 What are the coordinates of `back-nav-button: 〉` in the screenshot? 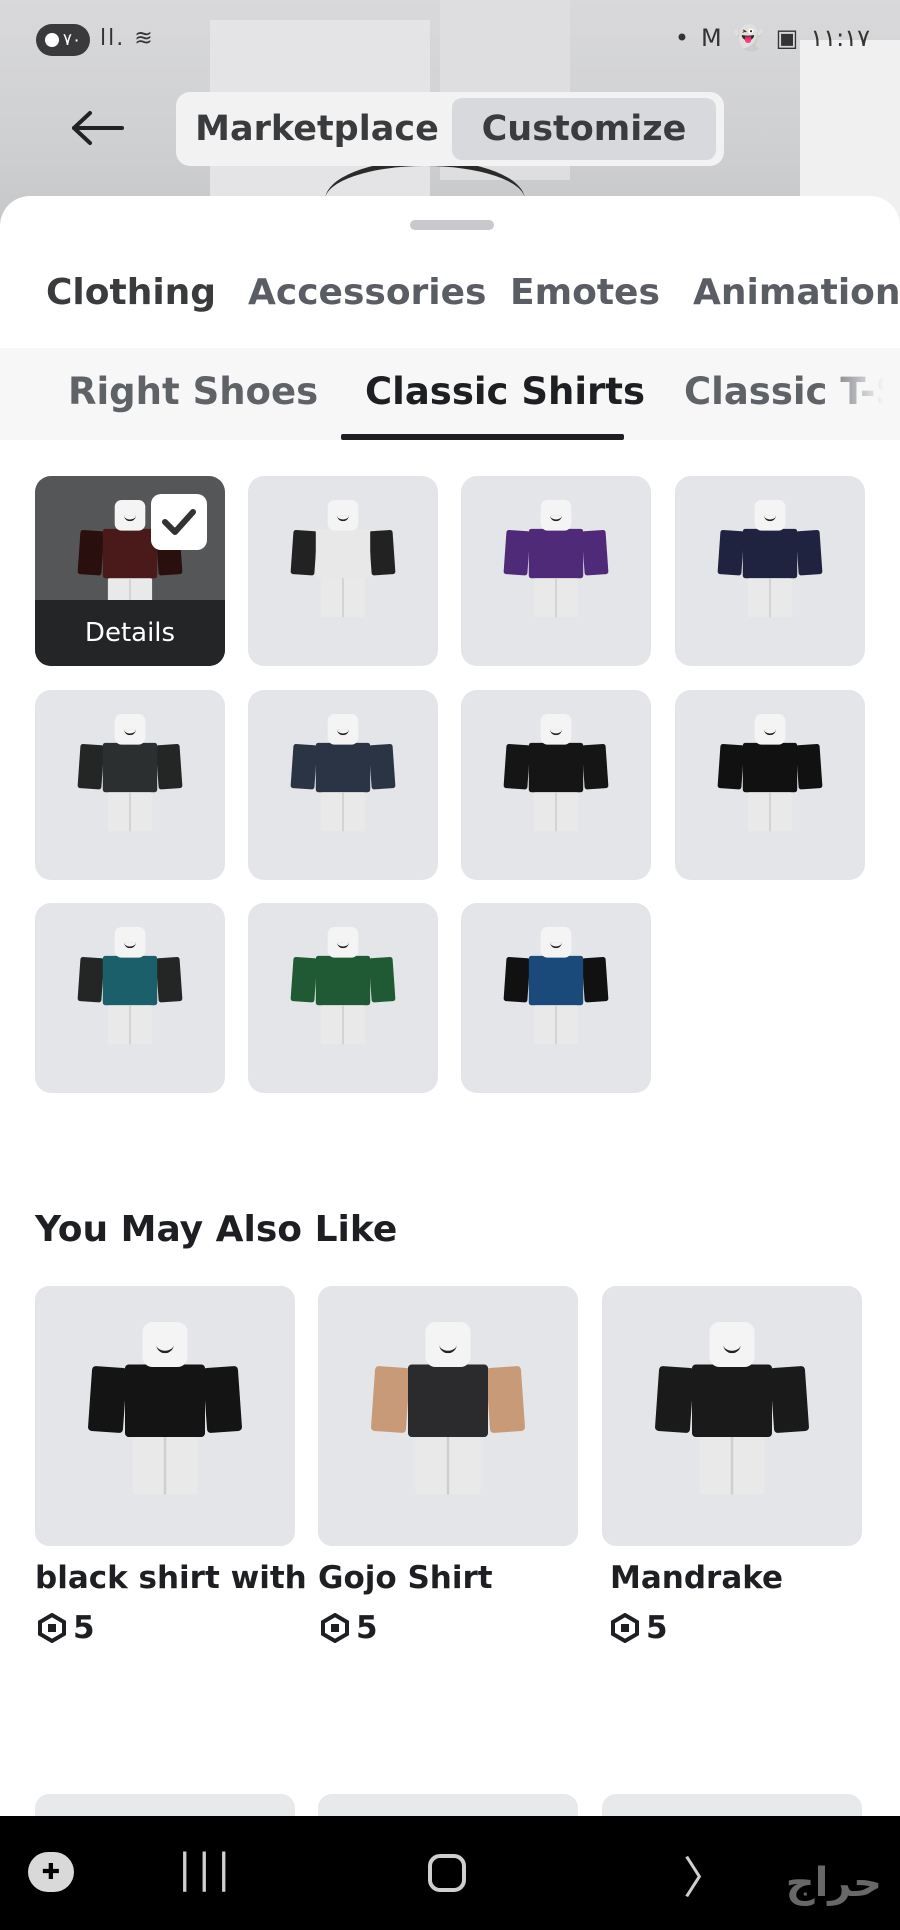 It's located at (705, 1874).